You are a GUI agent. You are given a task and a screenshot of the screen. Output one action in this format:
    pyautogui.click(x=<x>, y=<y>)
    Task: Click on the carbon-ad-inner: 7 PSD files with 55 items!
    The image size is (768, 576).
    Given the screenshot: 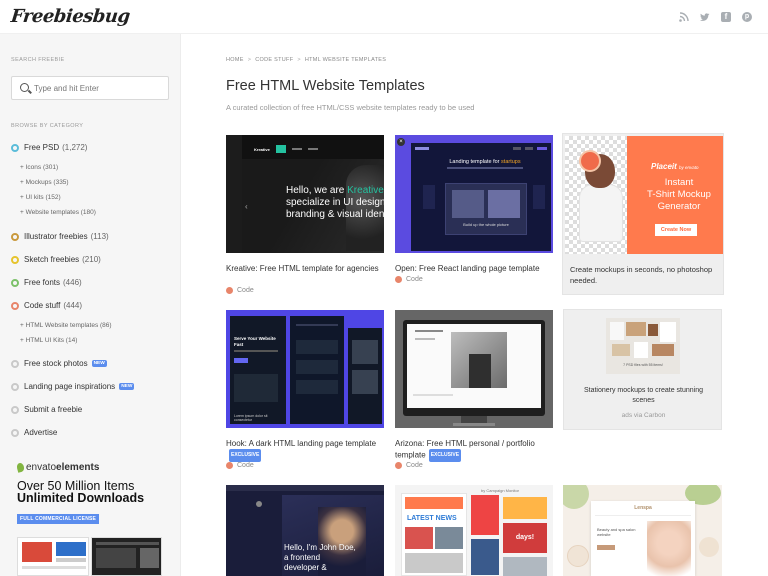 What is the action you would take?
    pyautogui.click(x=643, y=365)
    